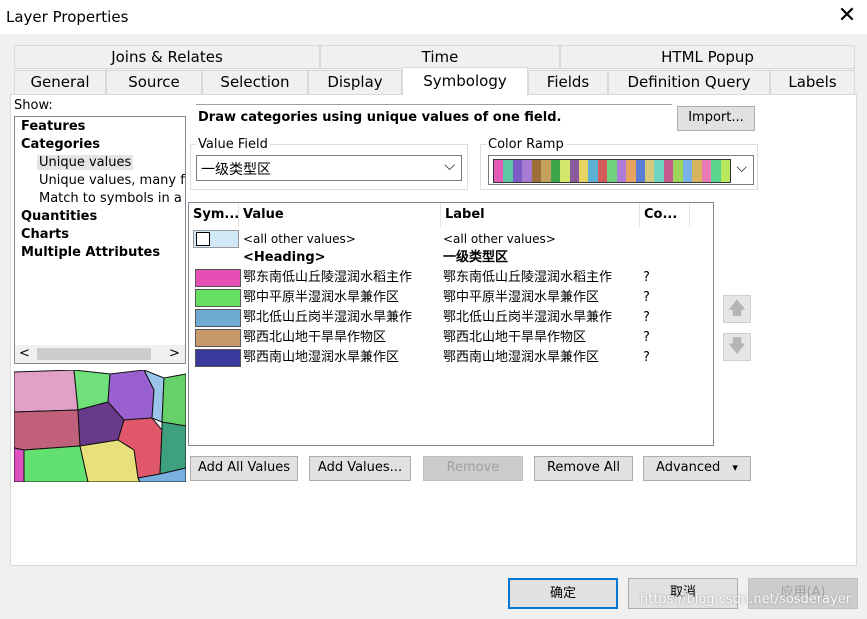 The width and height of the screenshot is (867, 619). I want to click on color-ramp-select: ⌵, so click(621, 170).